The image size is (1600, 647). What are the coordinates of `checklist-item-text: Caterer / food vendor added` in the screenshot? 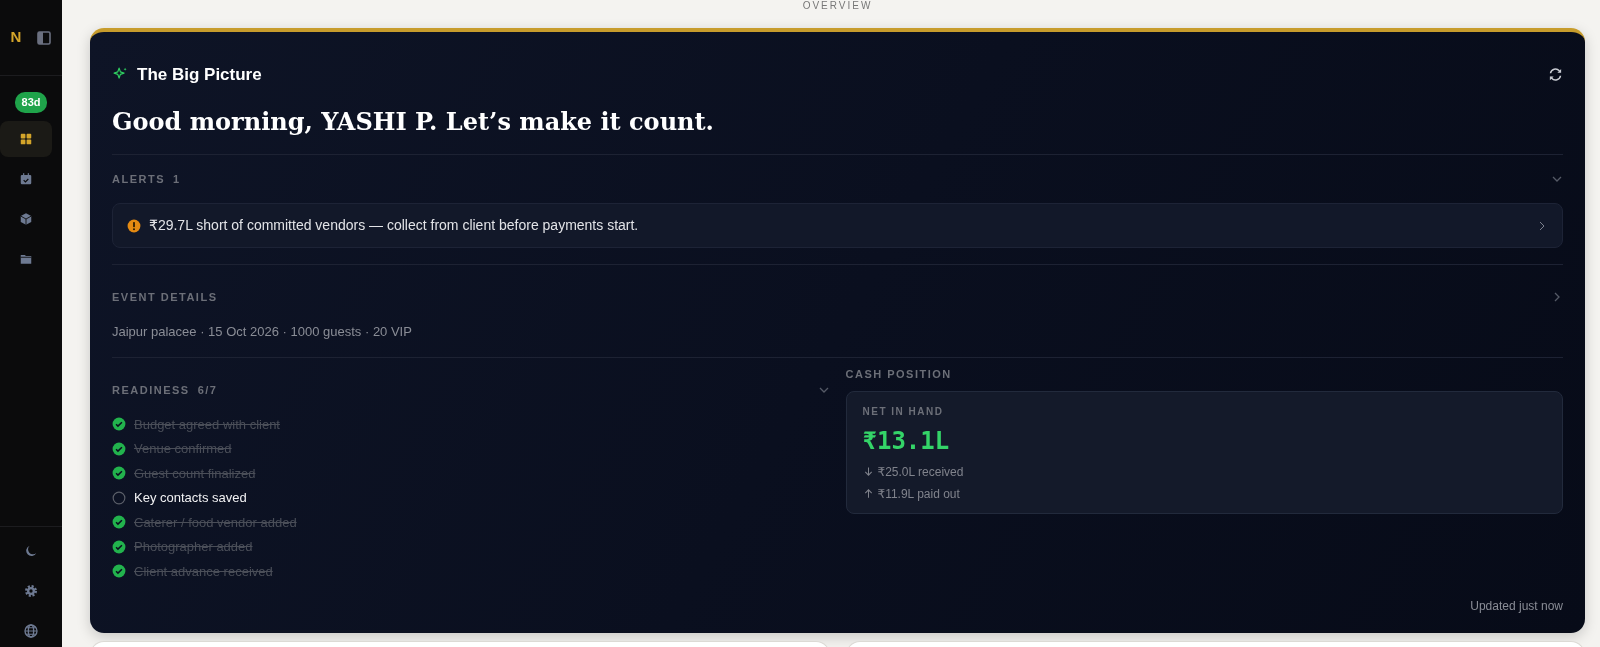 It's located at (215, 522).